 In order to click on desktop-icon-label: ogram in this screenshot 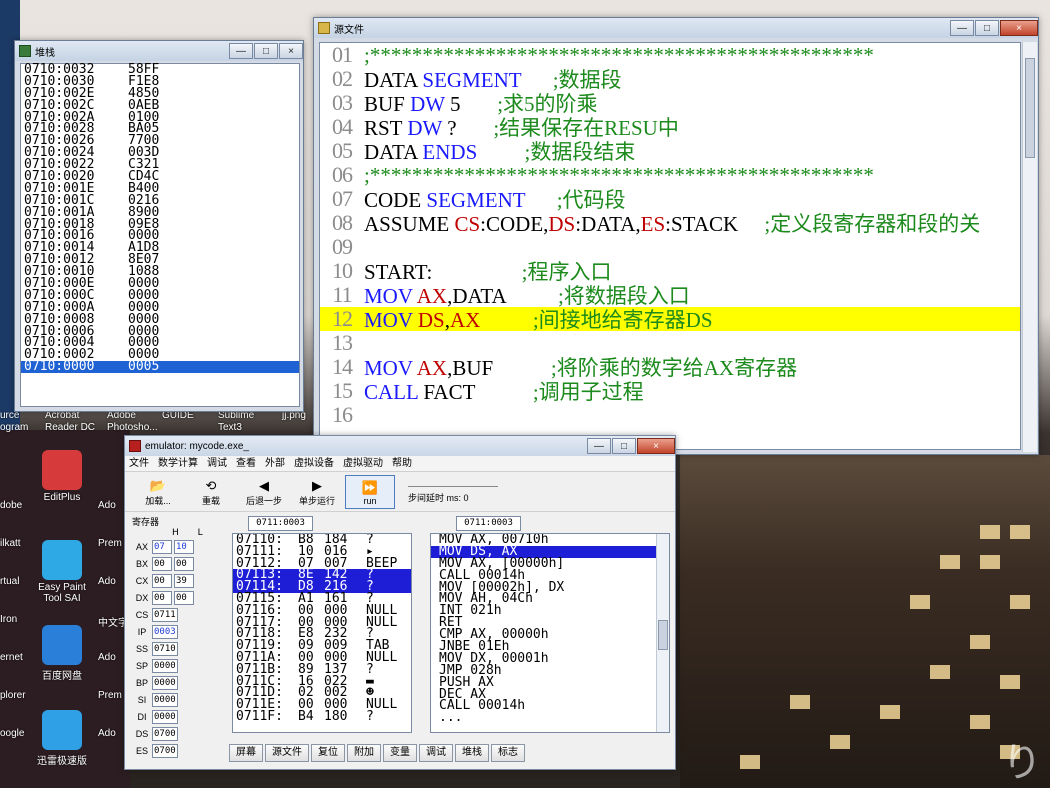, I will do `click(14, 427)`.